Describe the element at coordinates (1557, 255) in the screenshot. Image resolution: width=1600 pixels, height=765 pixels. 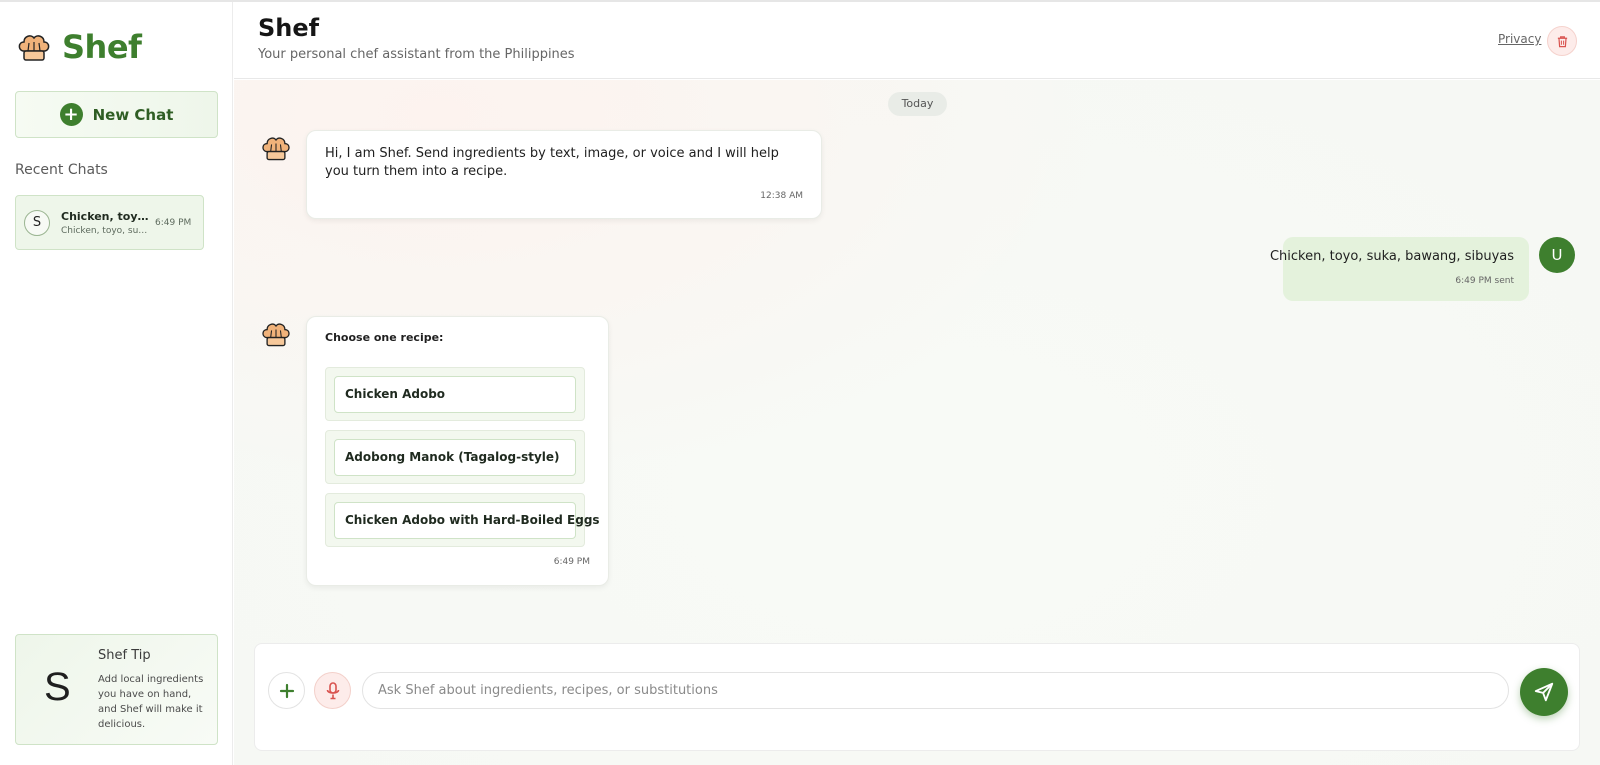
I see `user-avatar: U` at that location.